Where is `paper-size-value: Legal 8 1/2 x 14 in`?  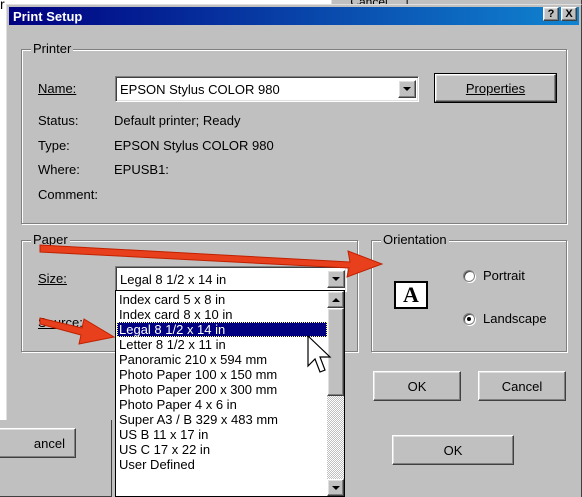 paper-size-value: Legal 8 1/2 x 14 in is located at coordinates (173, 279).